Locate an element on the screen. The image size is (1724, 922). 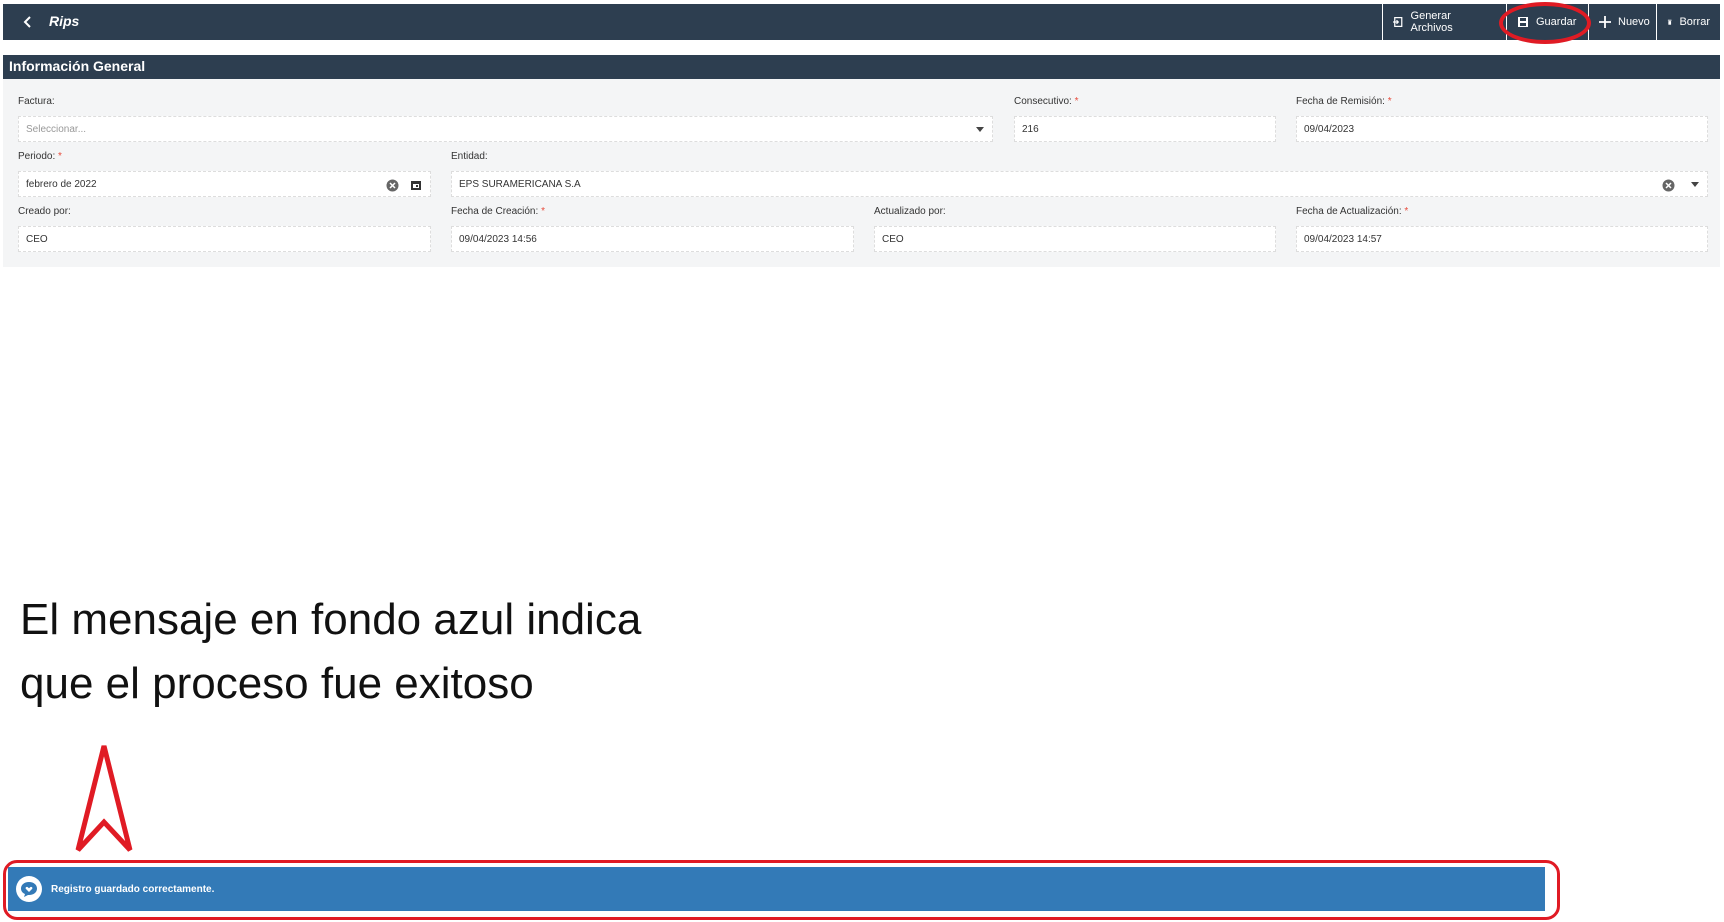
annotation-line-1: El mensaje en fondo azul indica is located at coordinates (331, 619).